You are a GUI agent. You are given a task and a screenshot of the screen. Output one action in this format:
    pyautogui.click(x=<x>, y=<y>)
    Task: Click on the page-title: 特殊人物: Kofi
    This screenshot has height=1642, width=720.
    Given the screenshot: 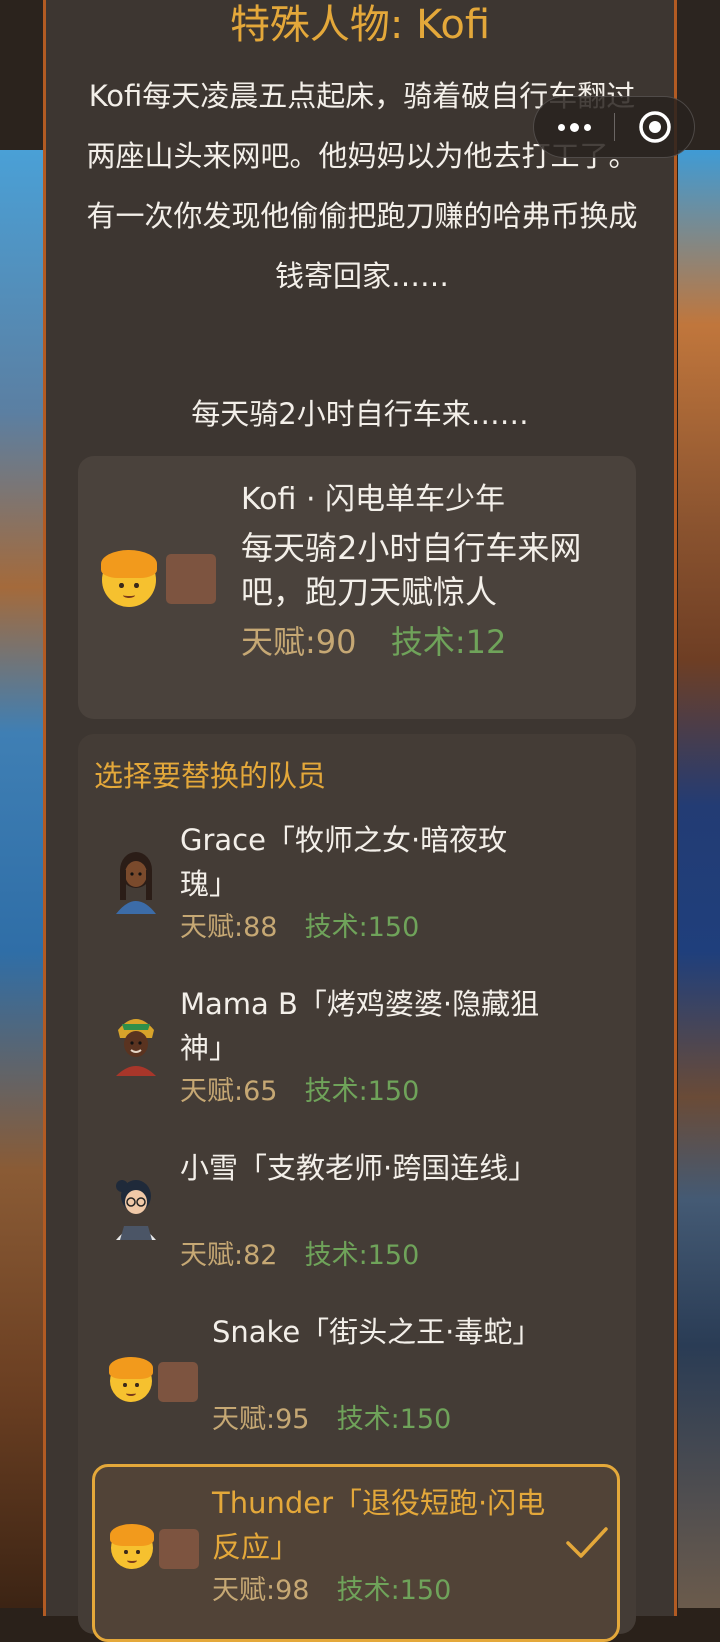 What is the action you would take?
    pyautogui.click(x=360, y=25)
    